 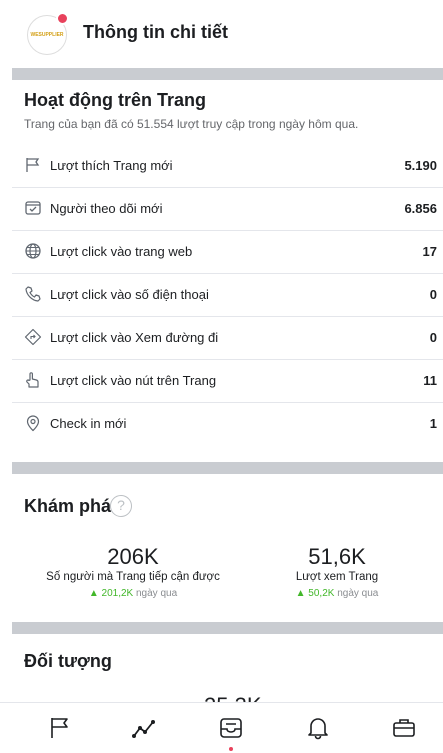 I want to click on bell-icon, so click(x=318, y=729).